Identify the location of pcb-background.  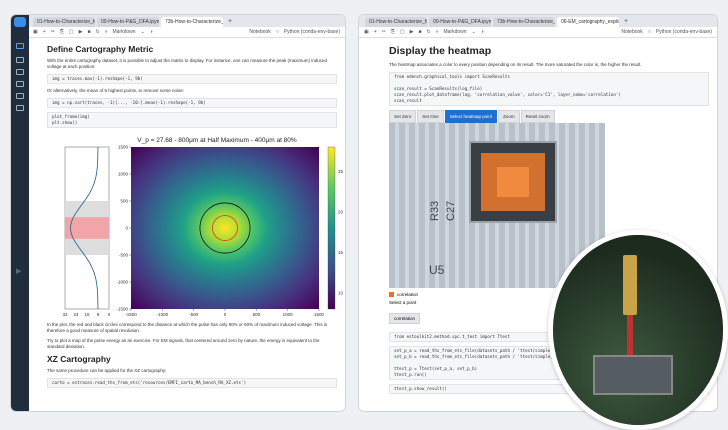
(638, 330).